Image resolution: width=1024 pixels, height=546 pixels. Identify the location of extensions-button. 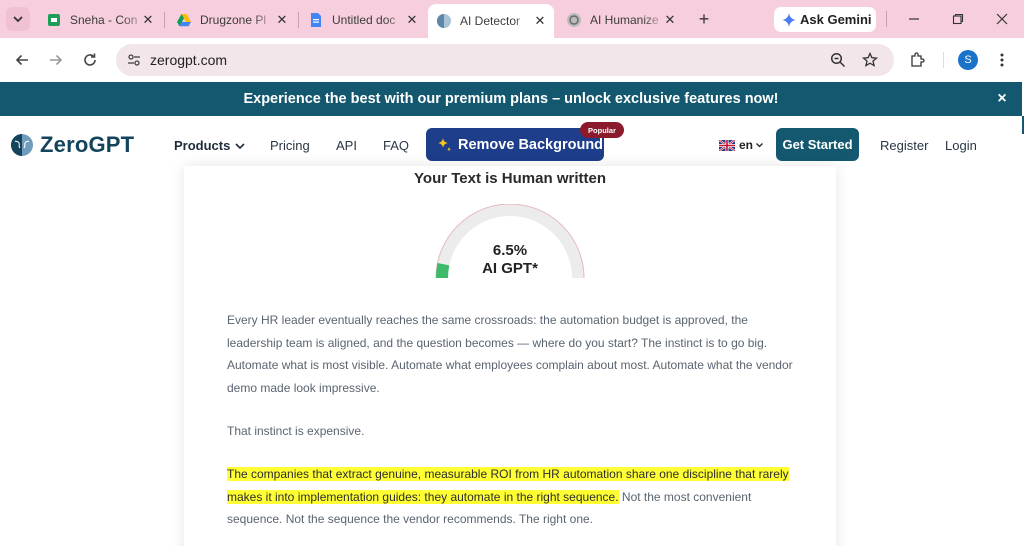
(917, 60).